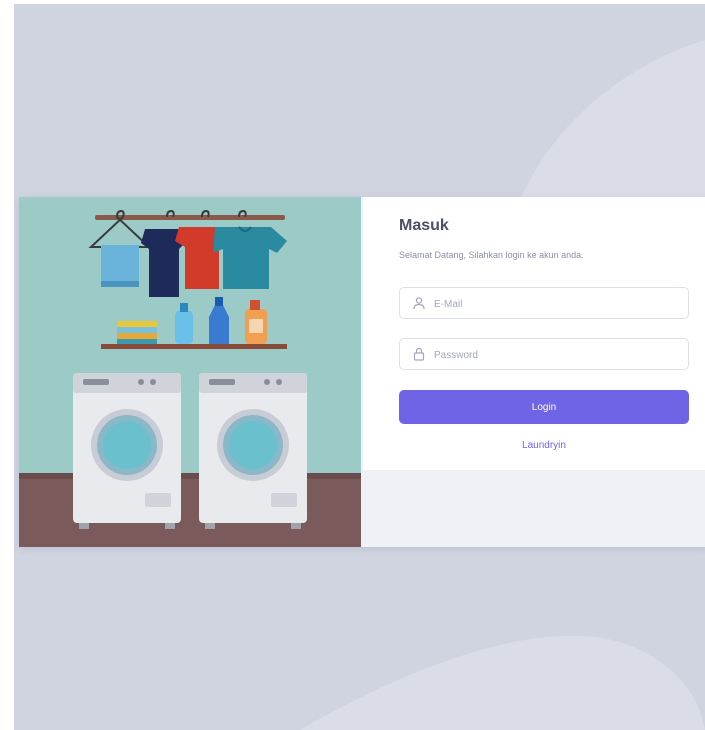 The image size is (705, 730). Describe the element at coordinates (544, 445) in the screenshot. I see `brand-link: Laundryin` at that location.